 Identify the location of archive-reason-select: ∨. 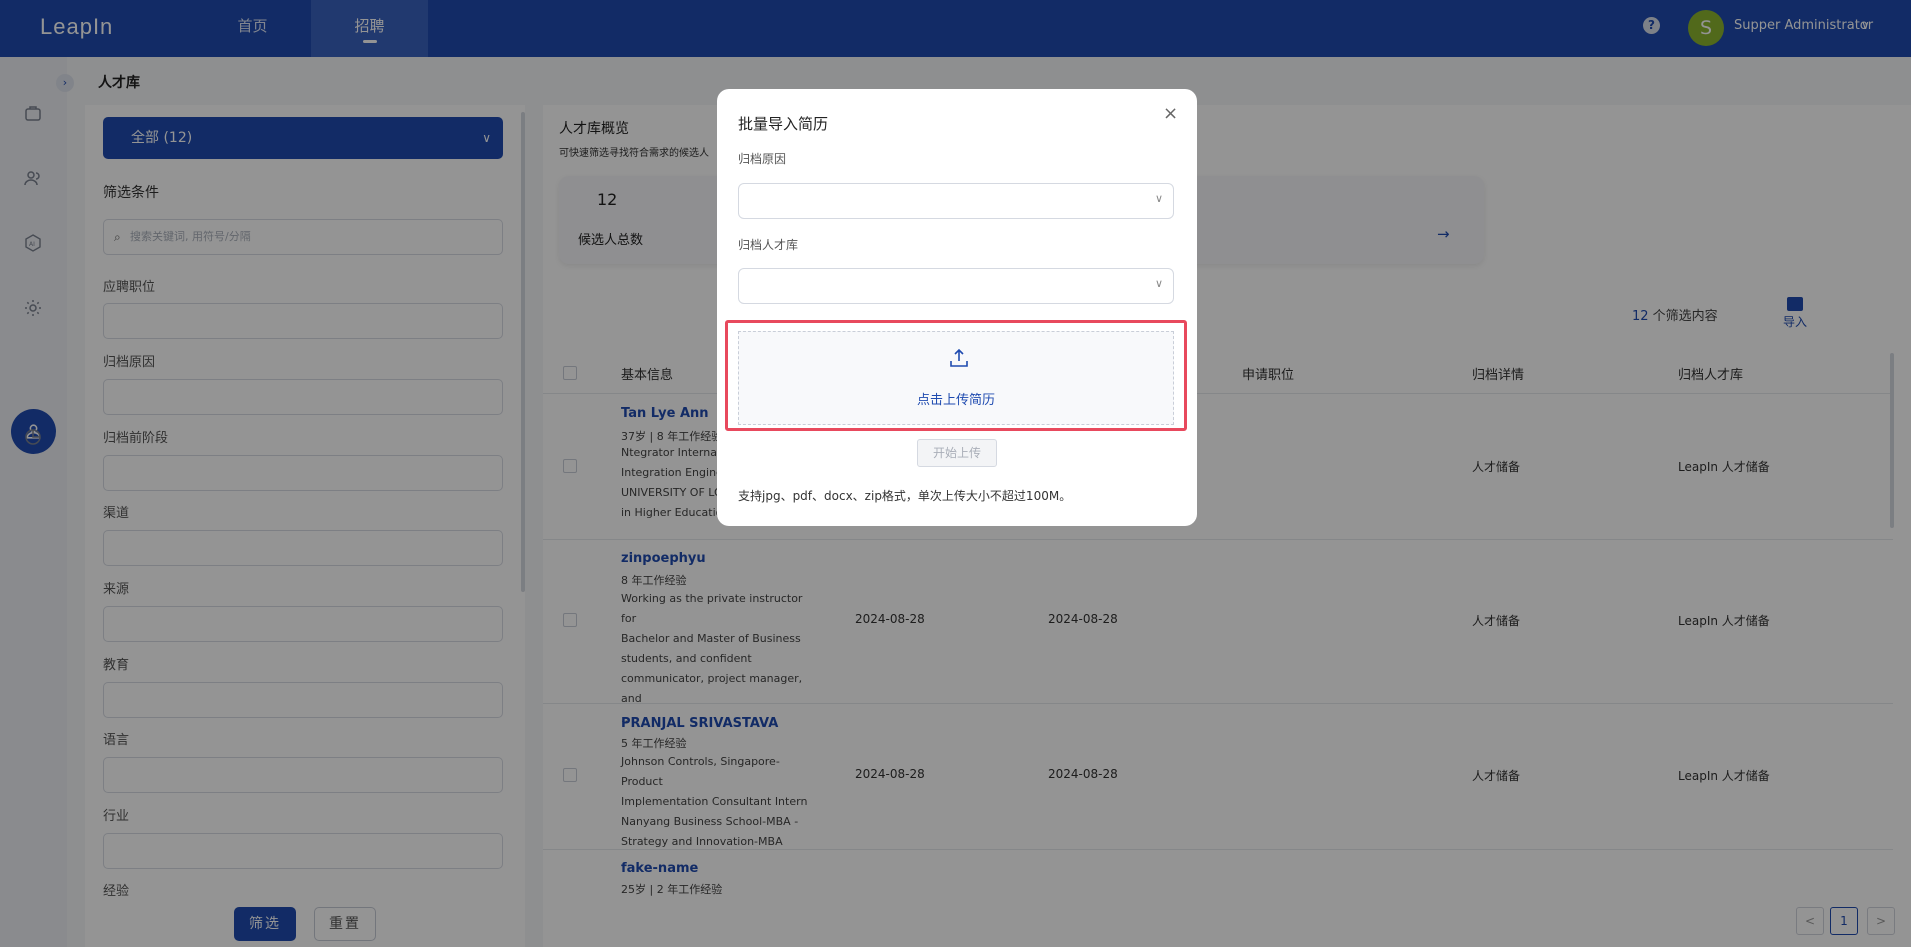
(956, 201).